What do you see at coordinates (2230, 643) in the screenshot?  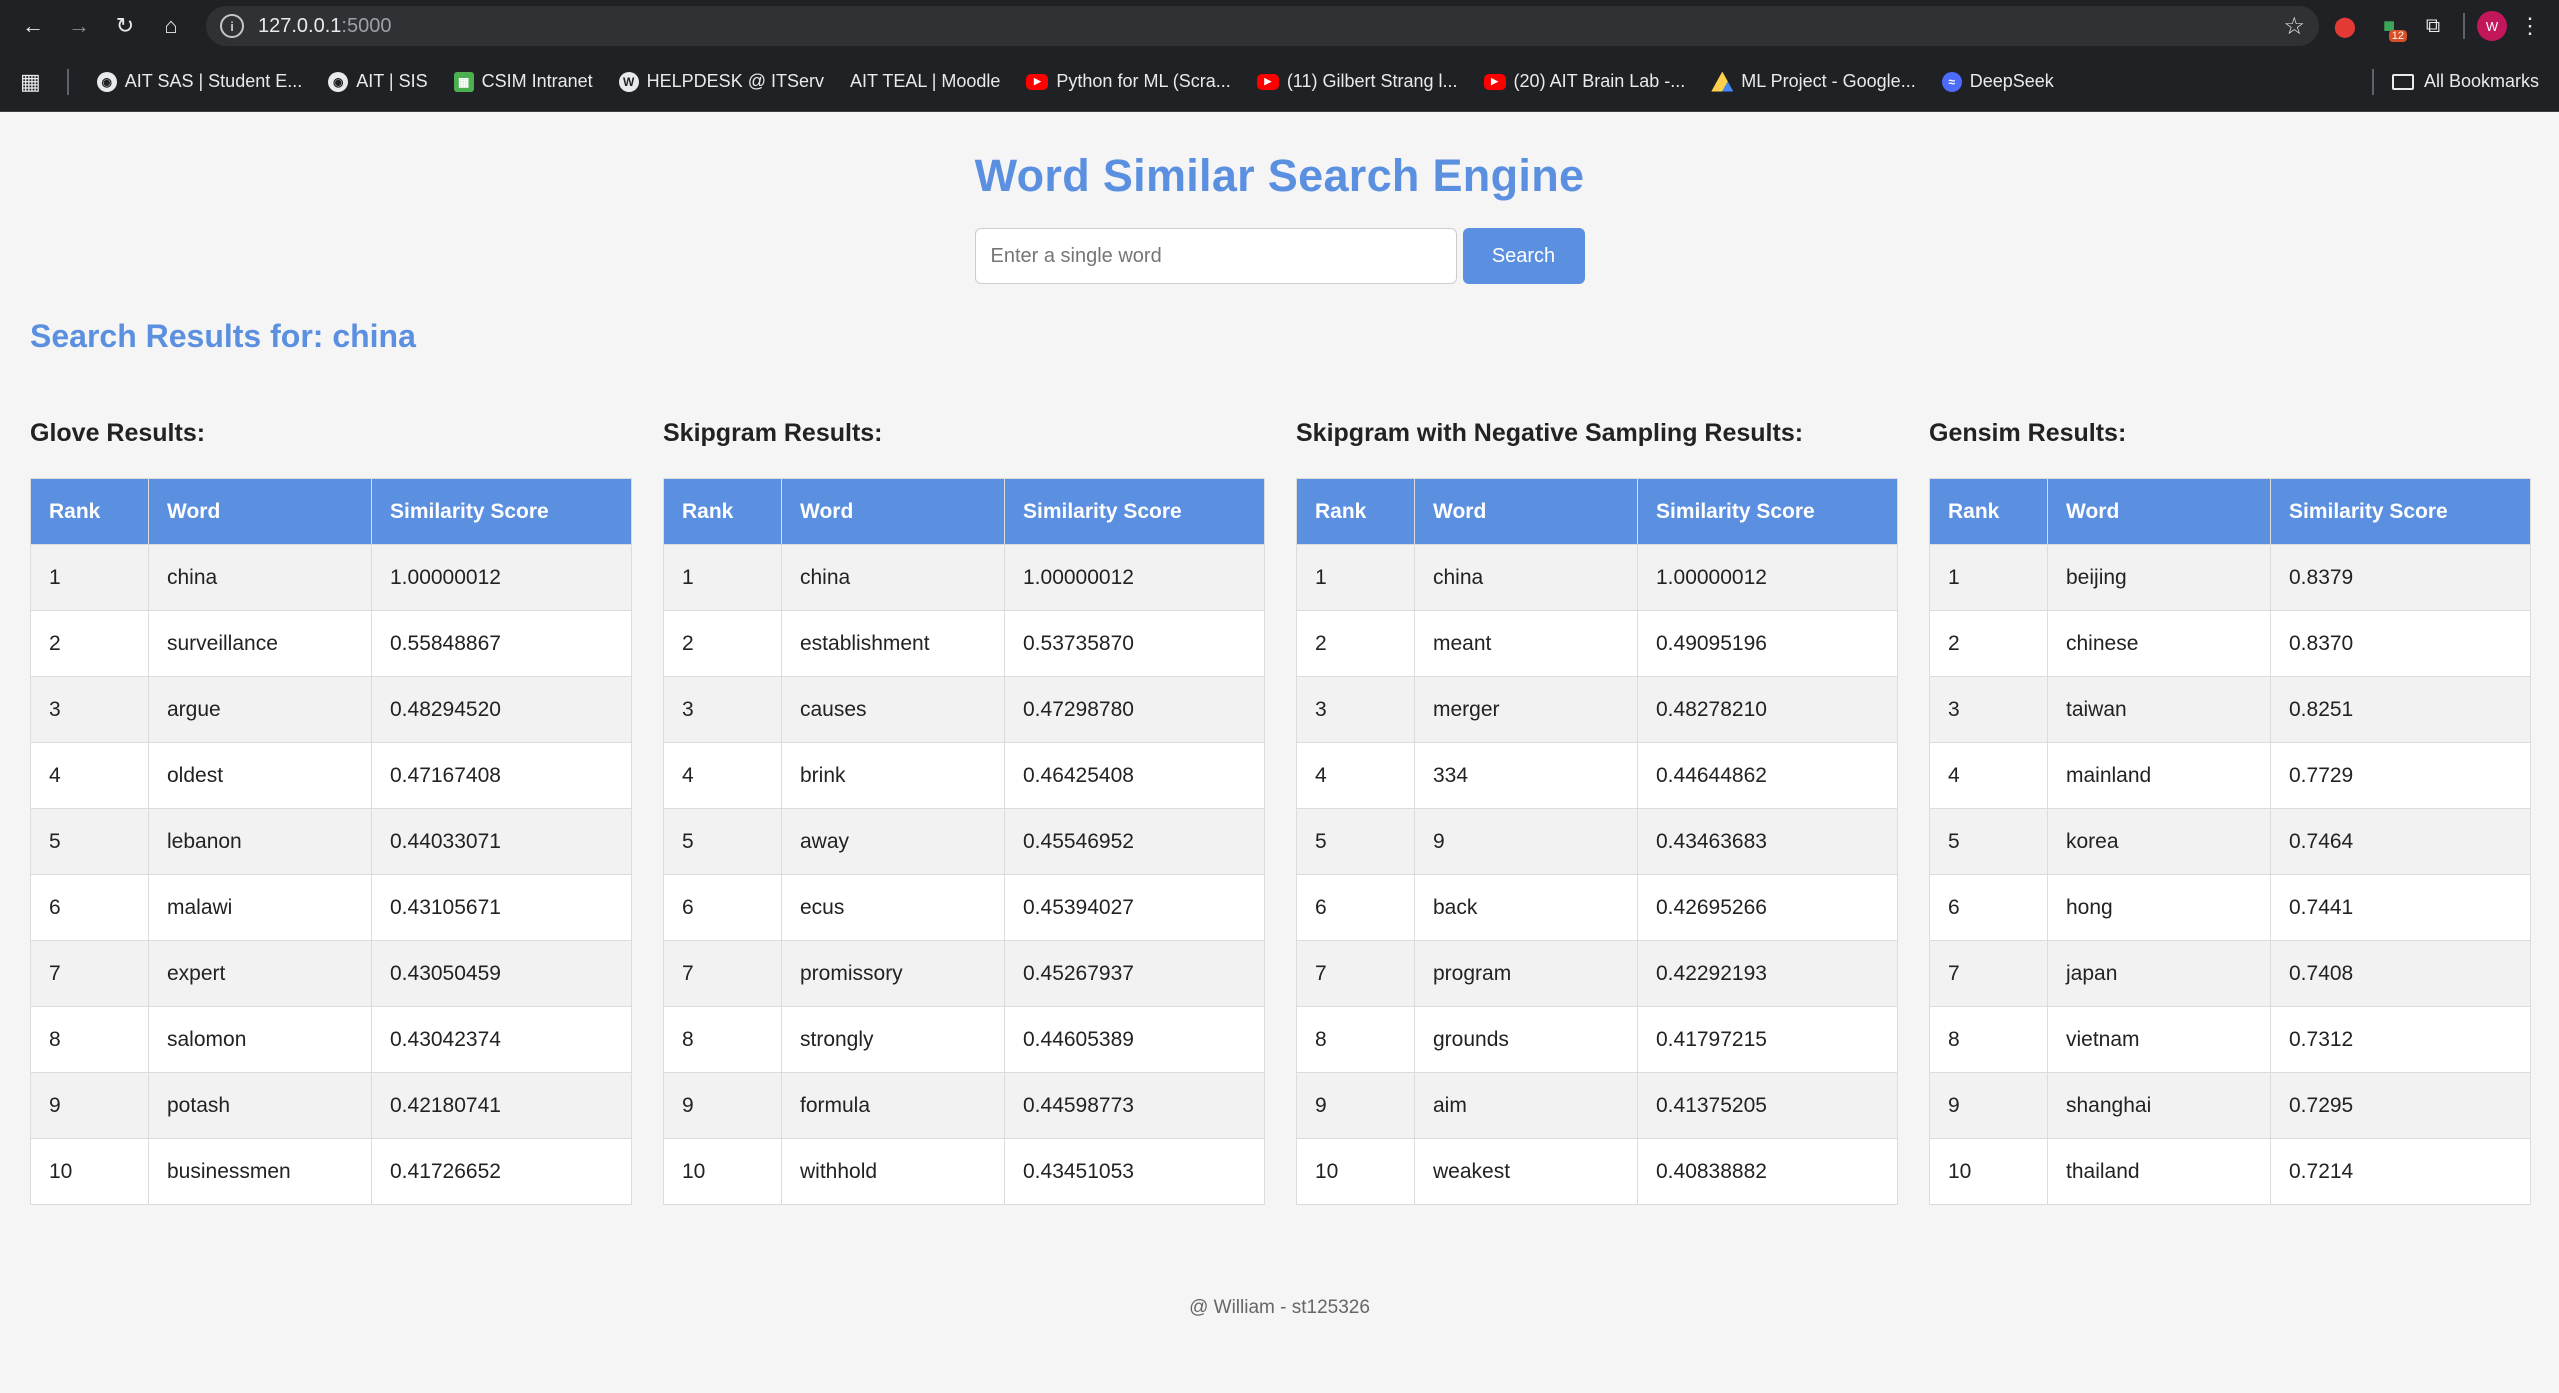 I see `table-row: 2 chinese 0.8370` at bounding box center [2230, 643].